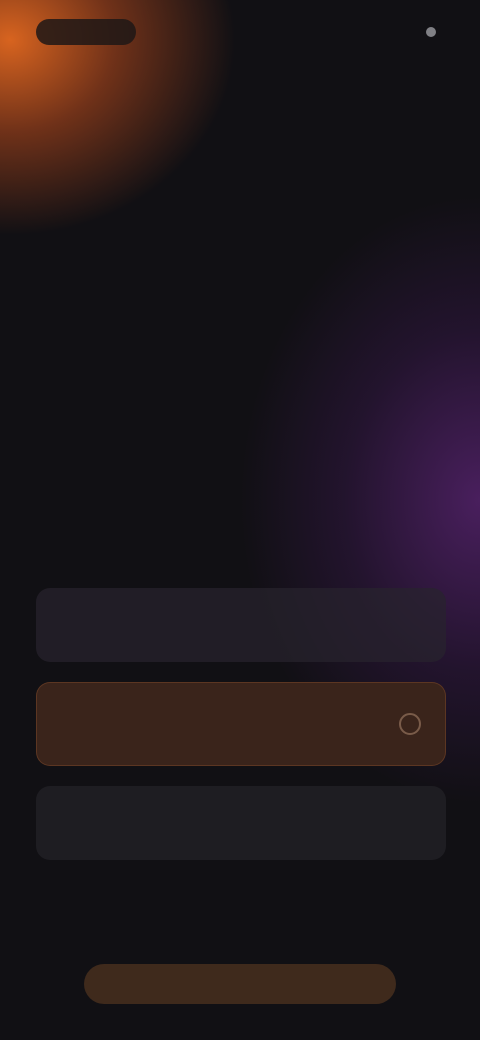  Describe the element at coordinates (240, 32) in the screenshot. I see `top-bar` at that location.